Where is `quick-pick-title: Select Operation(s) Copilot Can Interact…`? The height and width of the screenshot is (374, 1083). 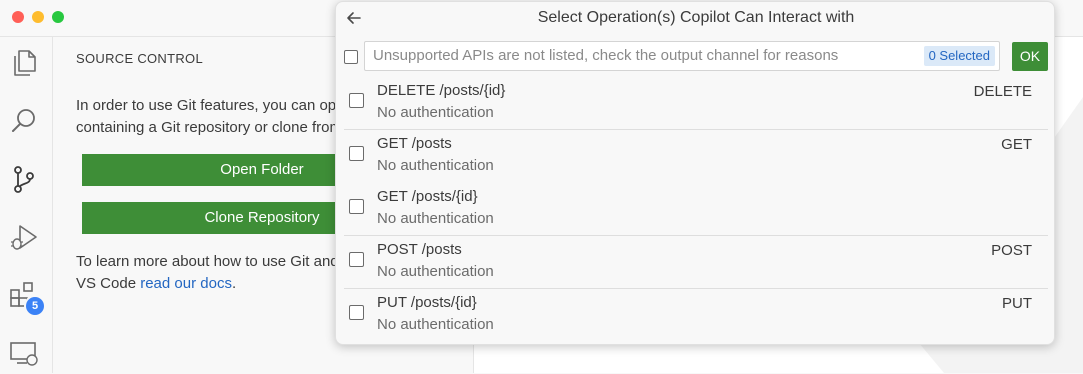 quick-pick-title: Select Operation(s) Copilot Can Interact… is located at coordinates (696, 17).